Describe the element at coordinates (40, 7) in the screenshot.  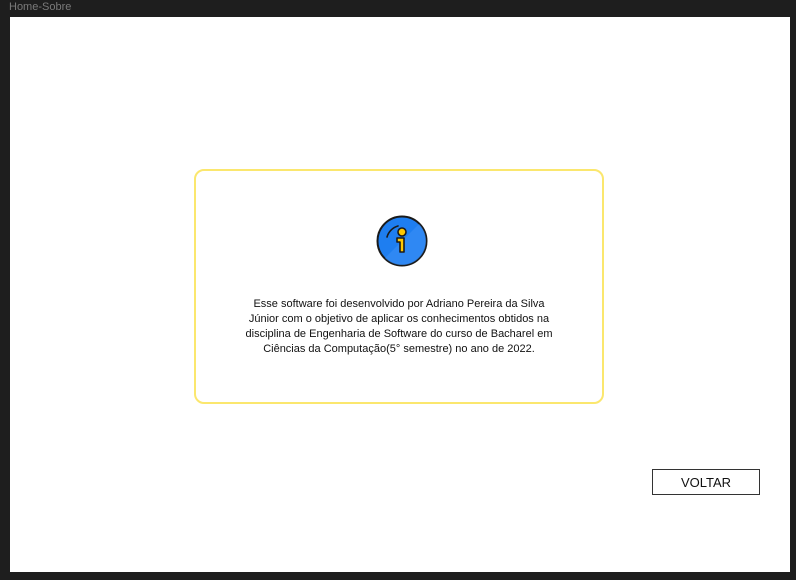
I see `frame-title: Home-Sobre` at that location.